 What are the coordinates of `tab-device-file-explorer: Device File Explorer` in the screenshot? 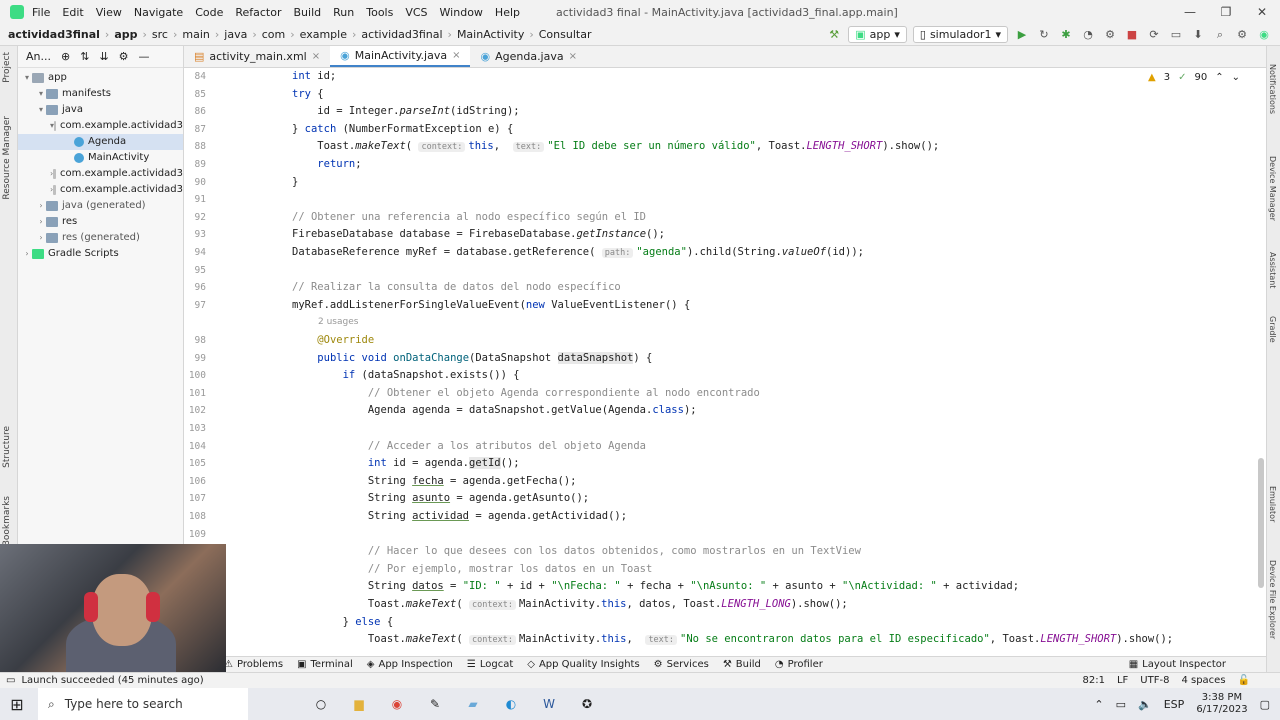 It's located at (1272, 599).